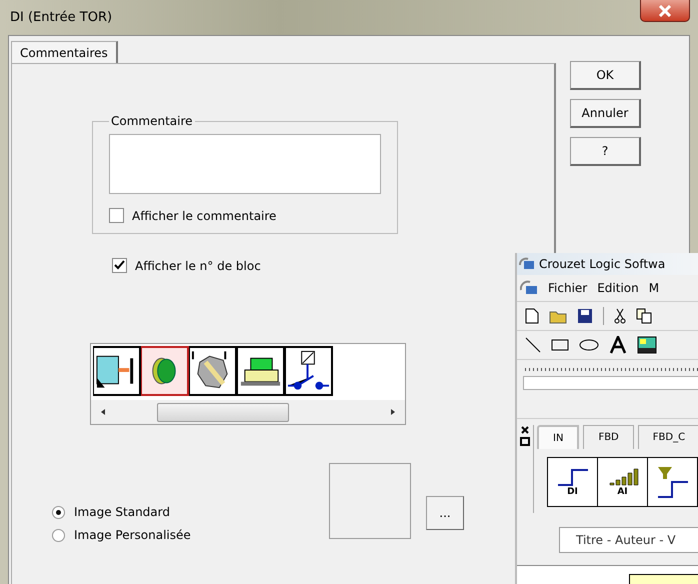 This screenshot has width=698, height=584. What do you see at coordinates (204, 215) in the screenshot?
I see `checkbox-label: Afficher le commentaire` at bounding box center [204, 215].